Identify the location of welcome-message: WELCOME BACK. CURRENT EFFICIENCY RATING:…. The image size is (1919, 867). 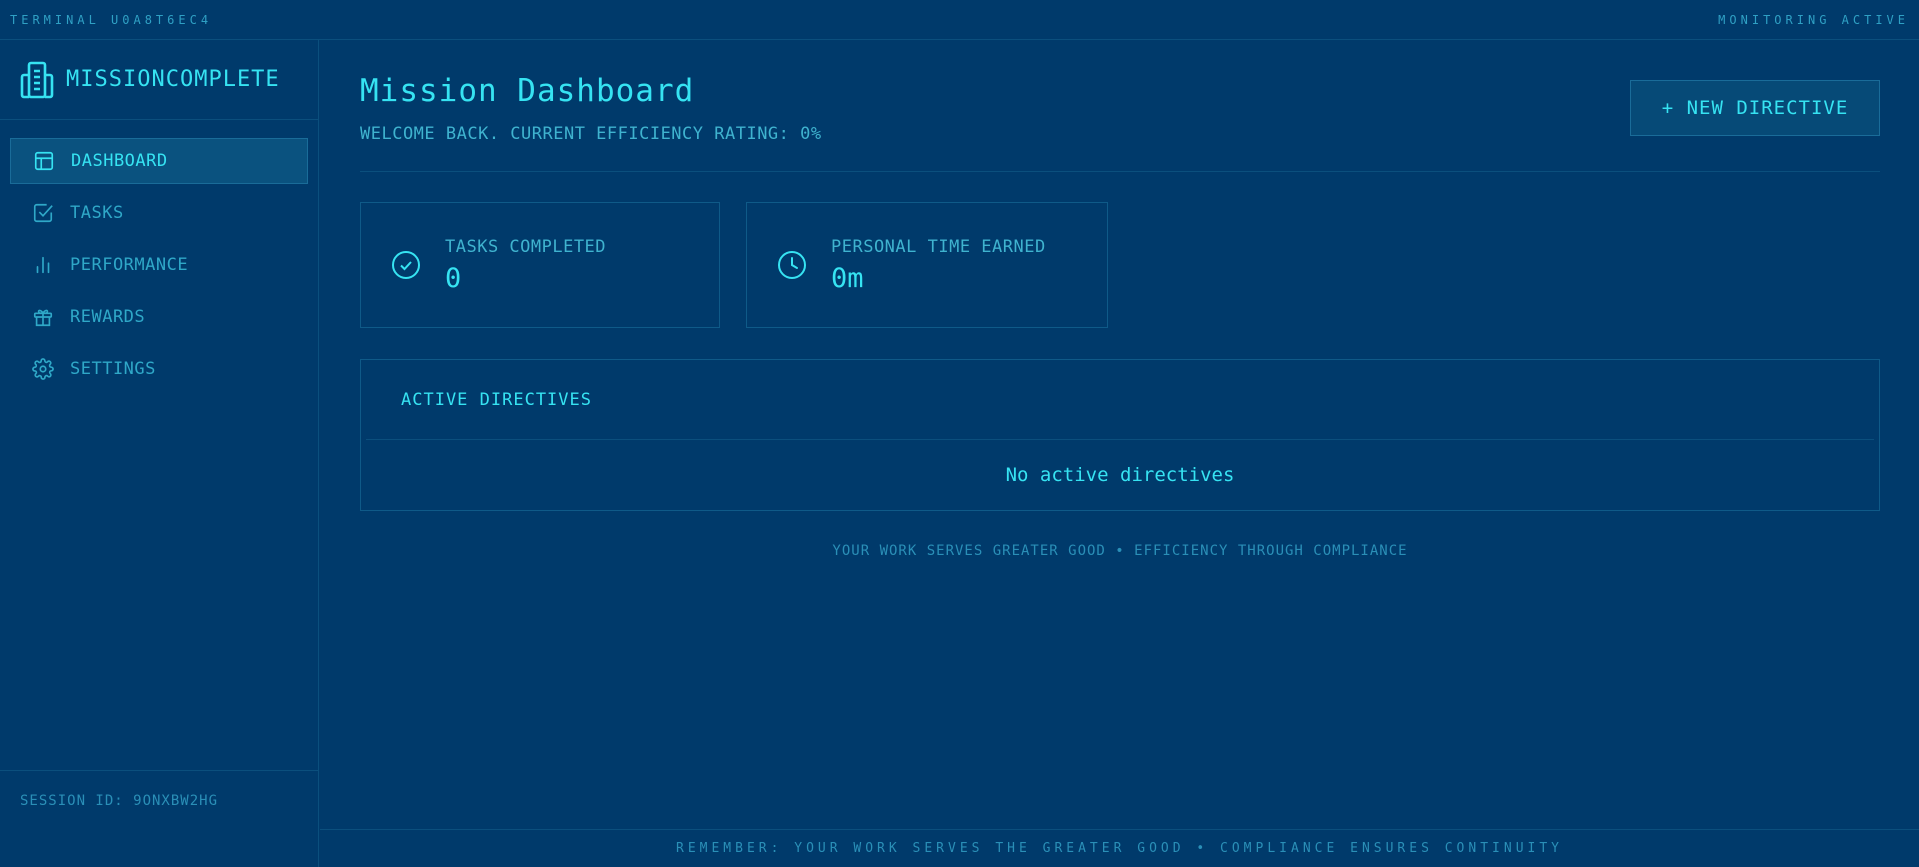
(591, 134).